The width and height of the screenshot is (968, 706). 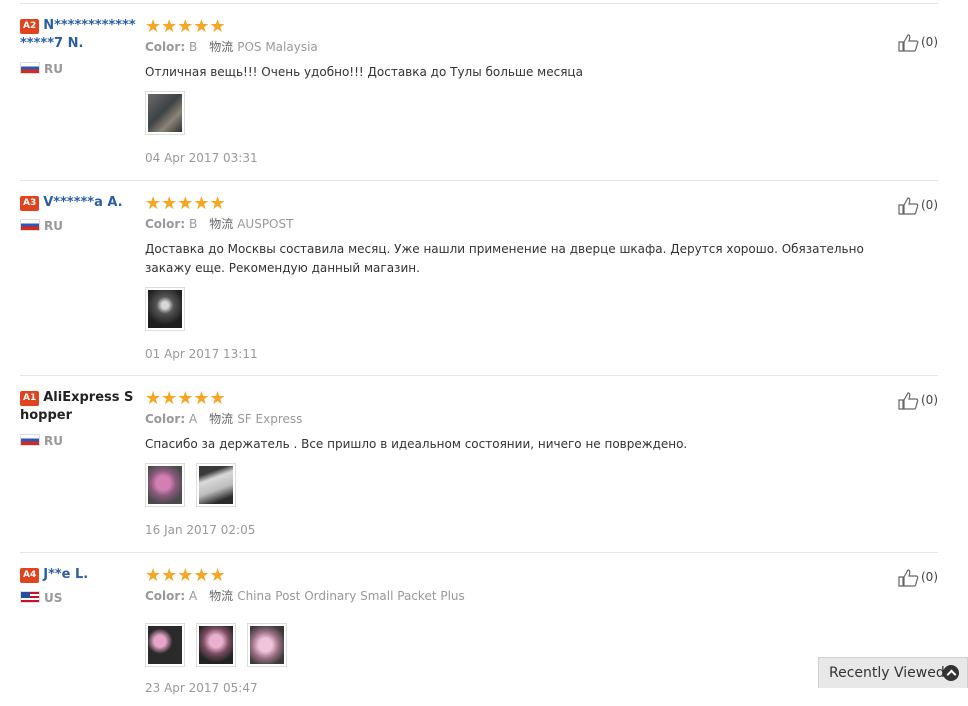 What do you see at coordinates (81, 35) in the screenshot?
I see `reviewer-name-link: A2 N*****************7 N.` at bounding box center [81, 35].